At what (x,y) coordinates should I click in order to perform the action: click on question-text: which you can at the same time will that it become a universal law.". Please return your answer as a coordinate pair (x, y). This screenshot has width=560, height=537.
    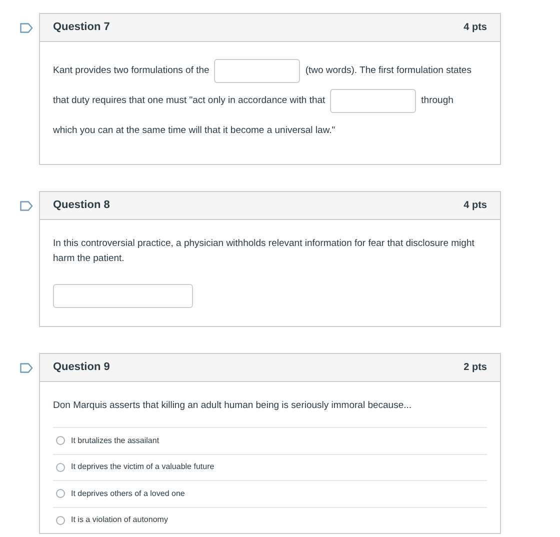
    Looking at the image, I should click on (194, 131).